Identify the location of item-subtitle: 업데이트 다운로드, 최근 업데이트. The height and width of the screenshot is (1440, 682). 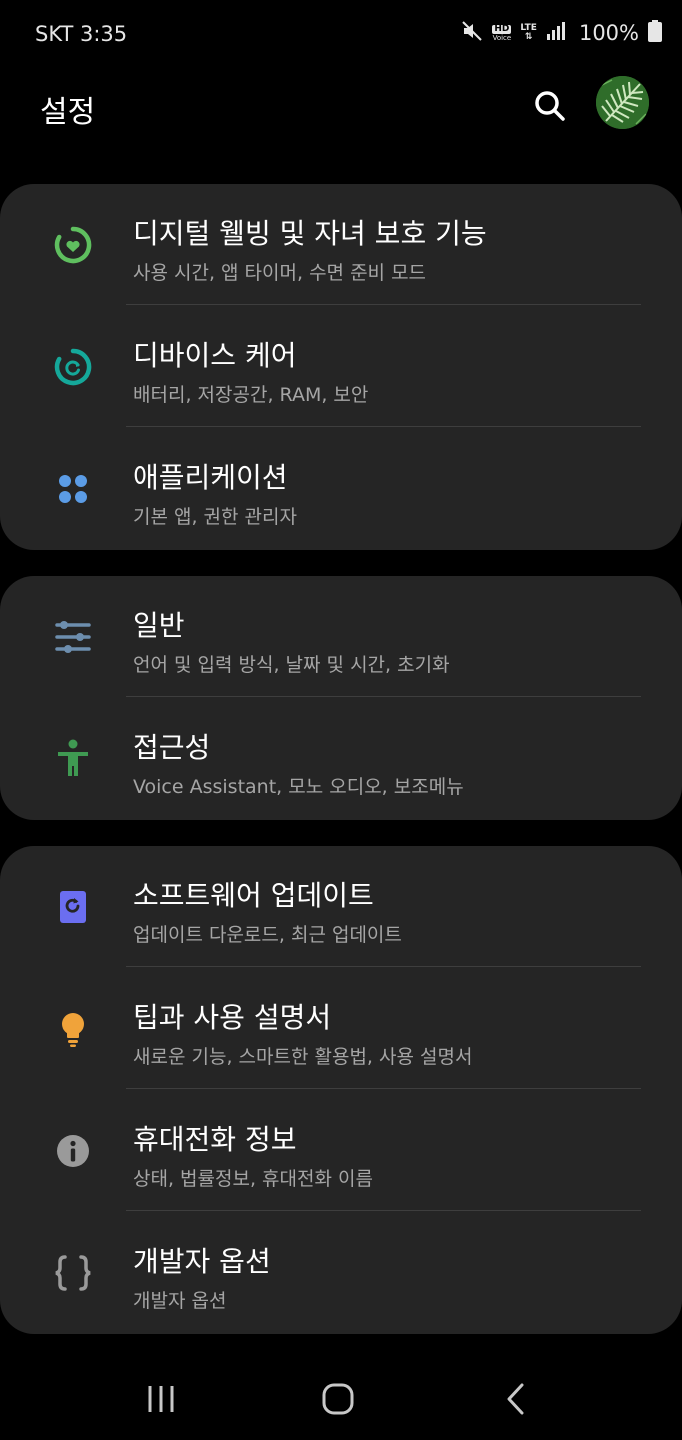
(267, 935).